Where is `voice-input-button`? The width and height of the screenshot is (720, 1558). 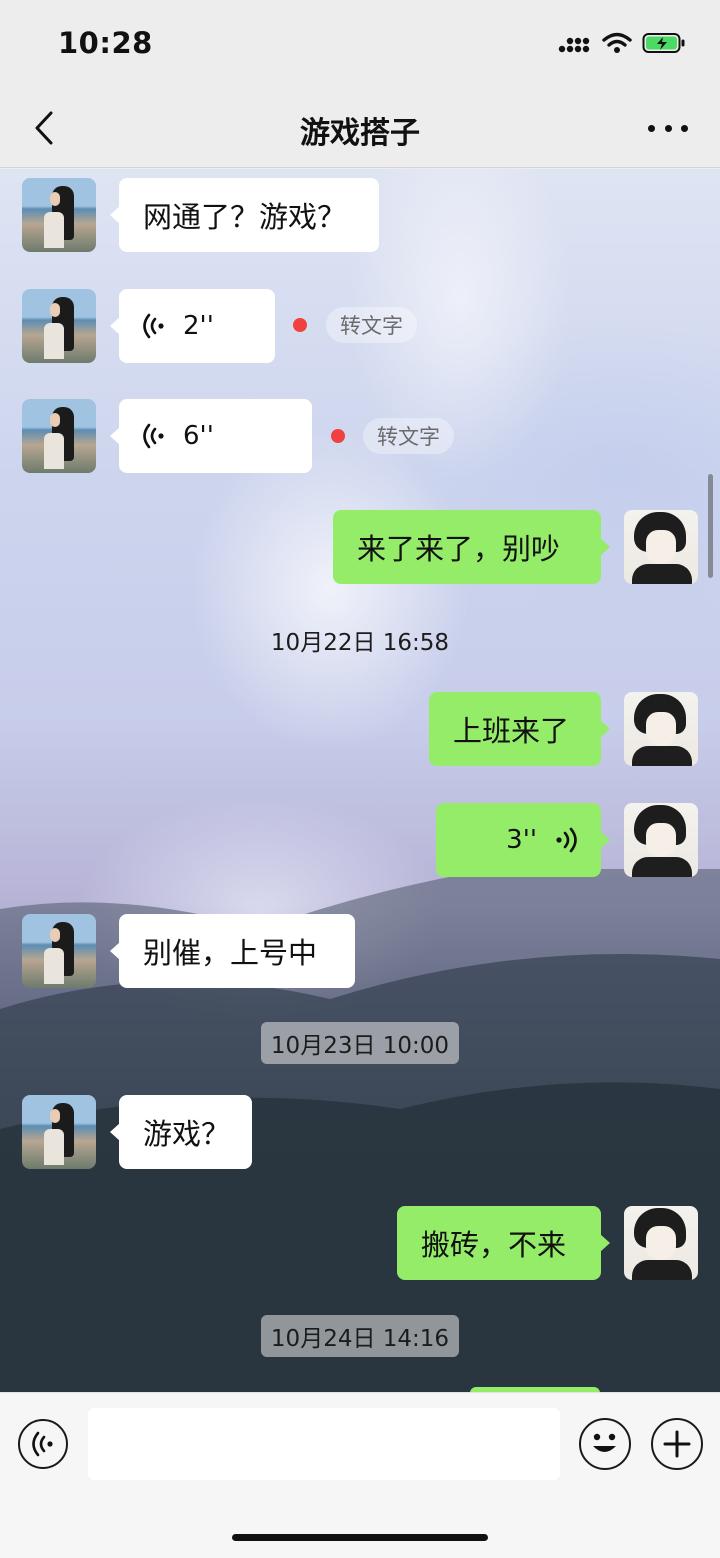
voice-input-button is located at coordinates (43, 1444).